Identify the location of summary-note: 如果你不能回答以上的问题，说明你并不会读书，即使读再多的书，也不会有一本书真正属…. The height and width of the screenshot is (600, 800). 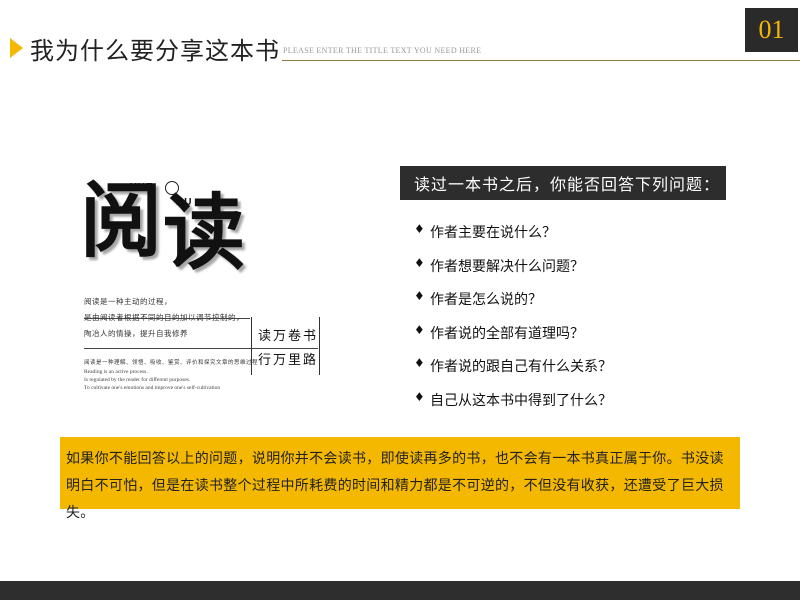
(400, 479).